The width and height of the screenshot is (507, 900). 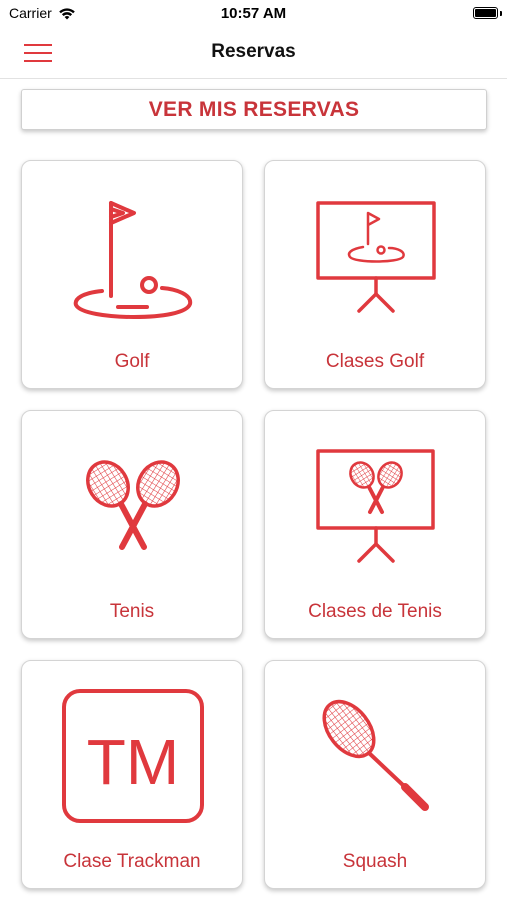 I want to click on tile-tennis-label: Tenis, so click(x=132, y=611).